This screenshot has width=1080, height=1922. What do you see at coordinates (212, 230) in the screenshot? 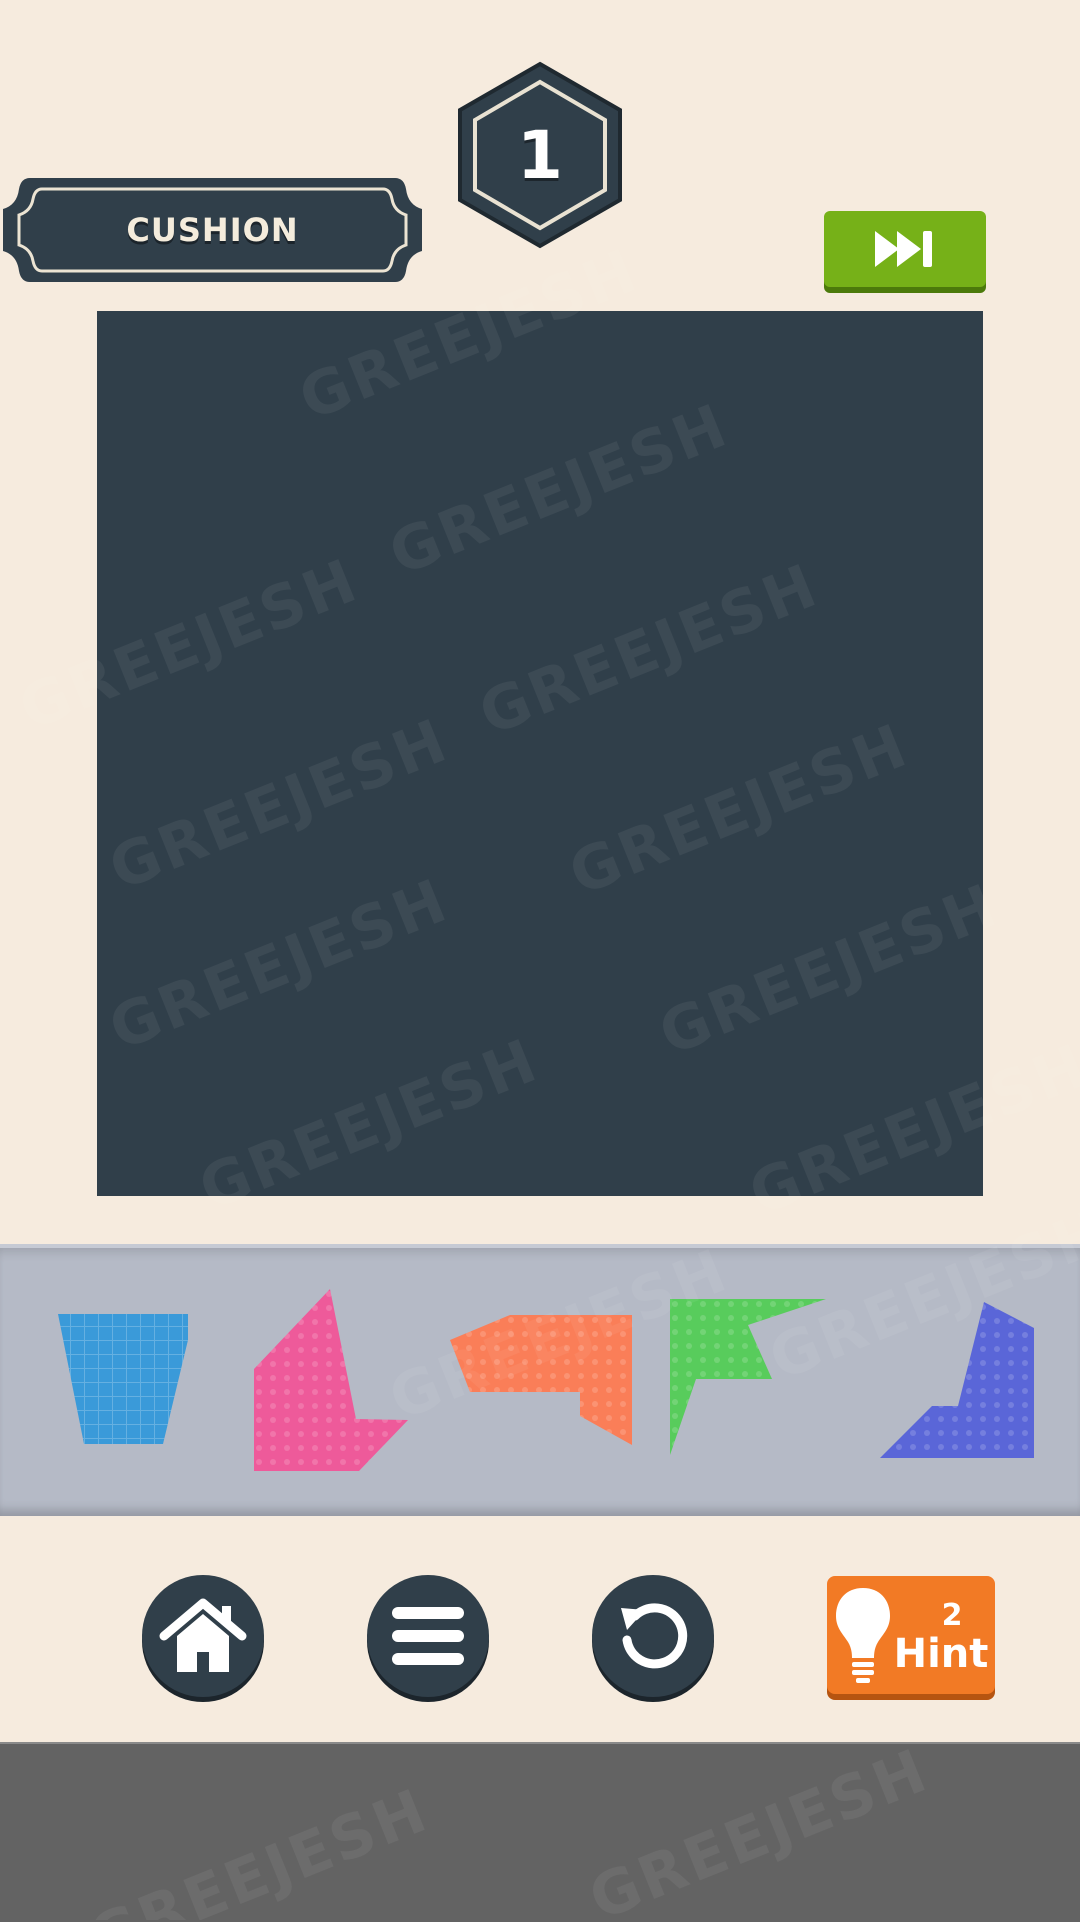
I see `level-name: CUSHION` at bounding box center [212, 230].